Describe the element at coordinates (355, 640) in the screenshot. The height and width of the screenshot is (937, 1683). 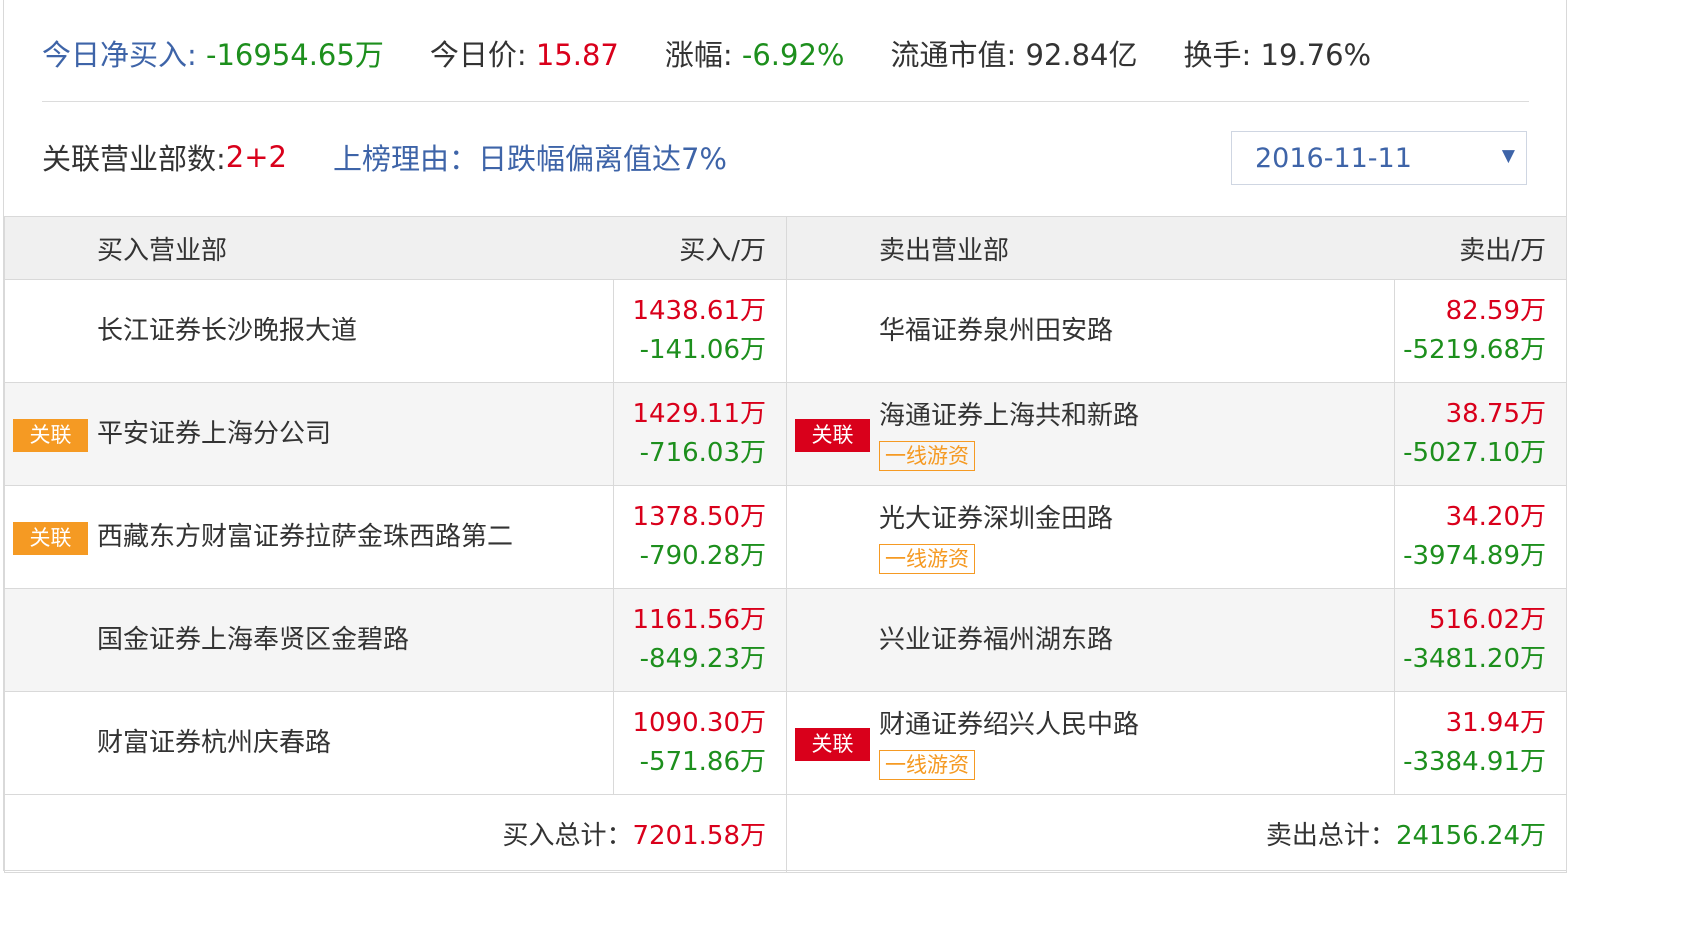
I see `buy-branch-name: 国金证券上海奉贤区金碧路` at that location.